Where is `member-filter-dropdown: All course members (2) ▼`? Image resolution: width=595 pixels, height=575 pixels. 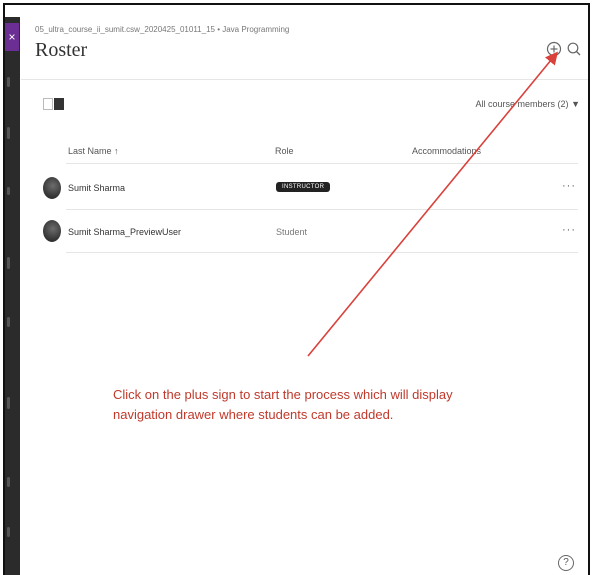 member-filter-dropdown: All course members (2) ▼ is located at coordinates (528, 104).